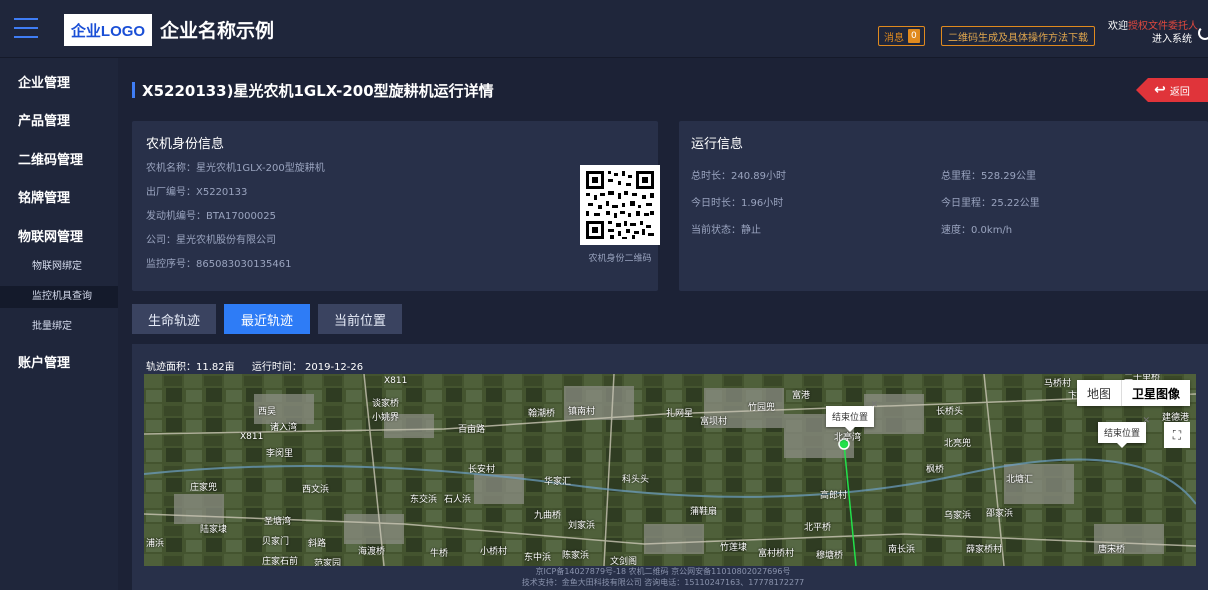 The width and height of the screenshot is (1208, 590). Describe the element at coordinates (59, 327) in the screenshot. I see `sidebar-subitem-batch-binding: 批量绑定` at that location.